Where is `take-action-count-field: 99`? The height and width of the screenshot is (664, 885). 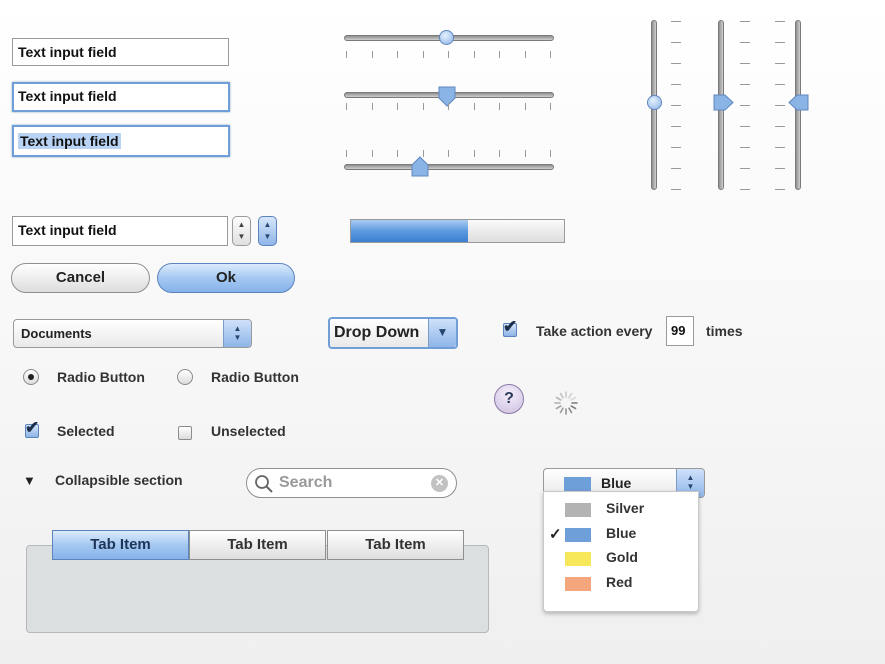 take-action-count-field: 99 is located at coordinates (680, 331).